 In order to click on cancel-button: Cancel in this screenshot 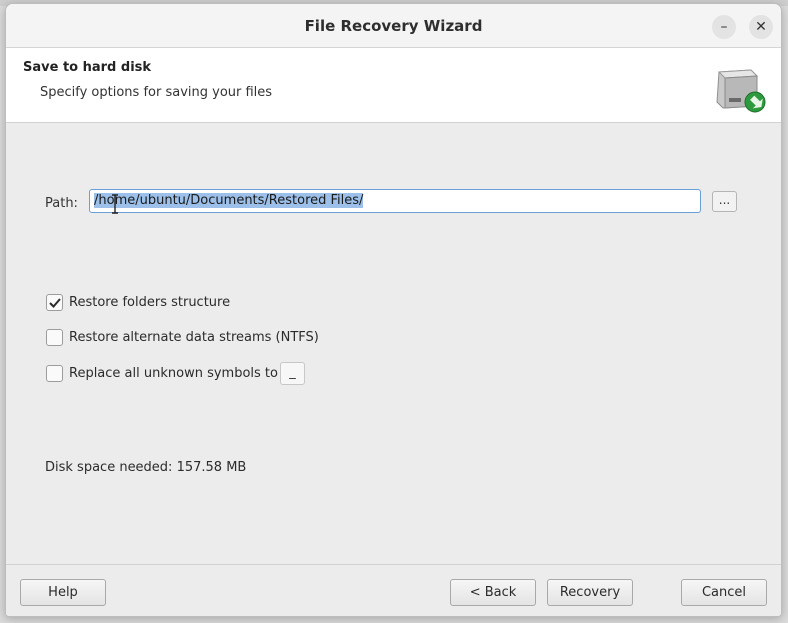, I will do `click(724, 592)`.